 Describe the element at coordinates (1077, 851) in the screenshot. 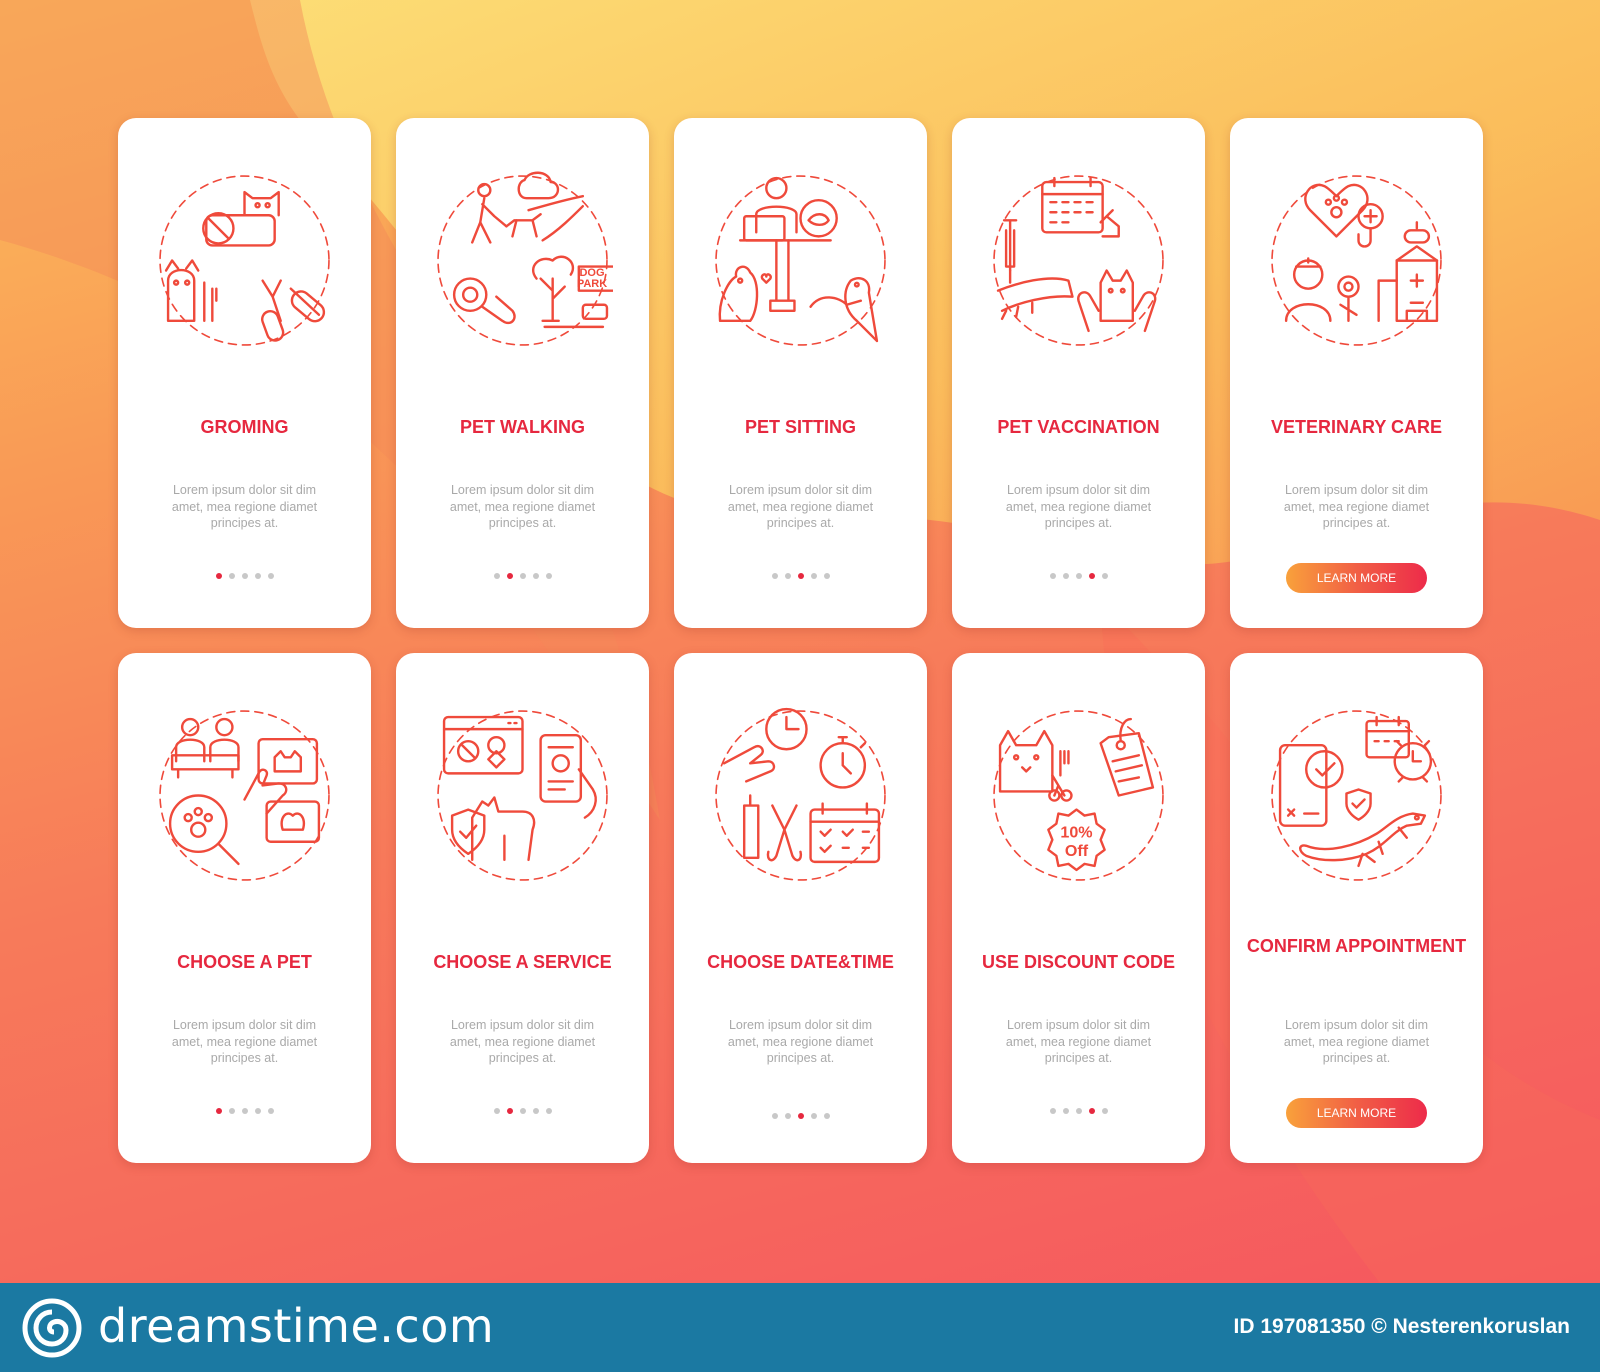

I see `discount-off-label: Off` at that location.